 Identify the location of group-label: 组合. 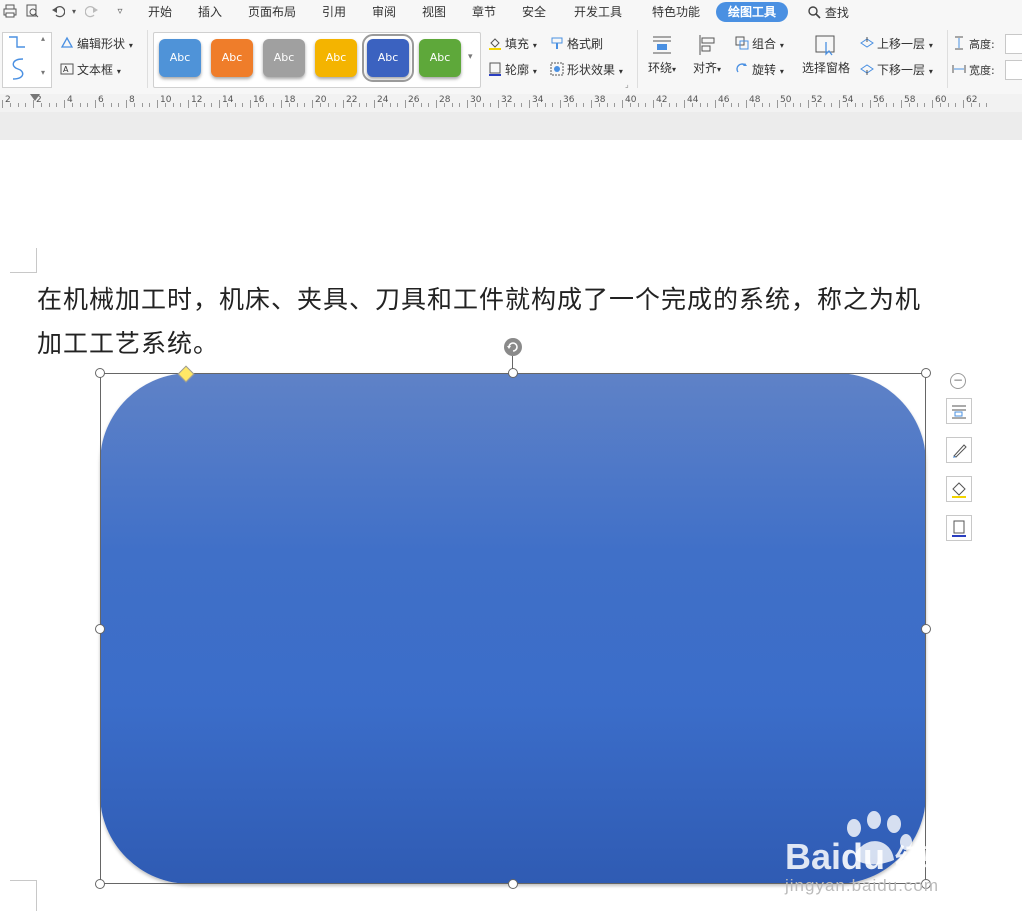
(764, 44).